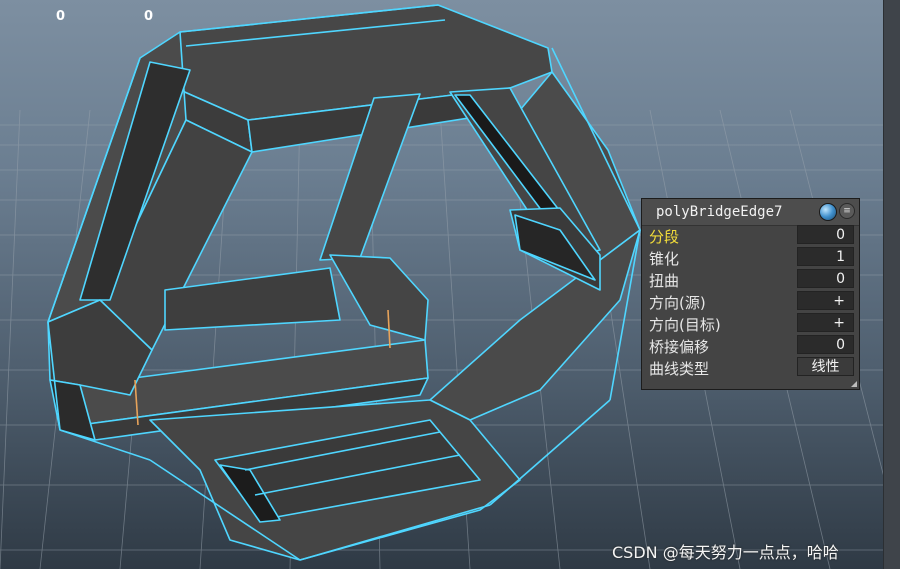 The height and width of the screenshot is (569, 900). What do you see at coordinates (847, 211) in the screenshot?
I see `menu-icon: ≡` at bounding box center [847, 211].